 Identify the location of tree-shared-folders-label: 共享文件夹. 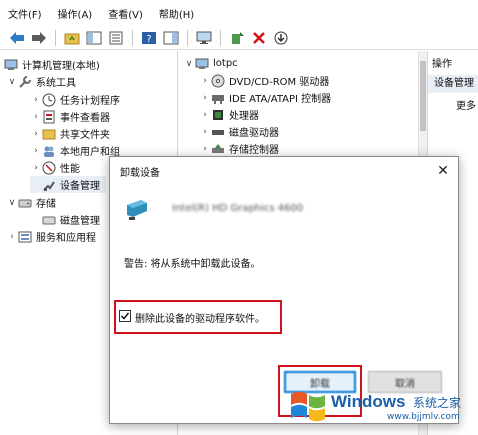
(85, 135).